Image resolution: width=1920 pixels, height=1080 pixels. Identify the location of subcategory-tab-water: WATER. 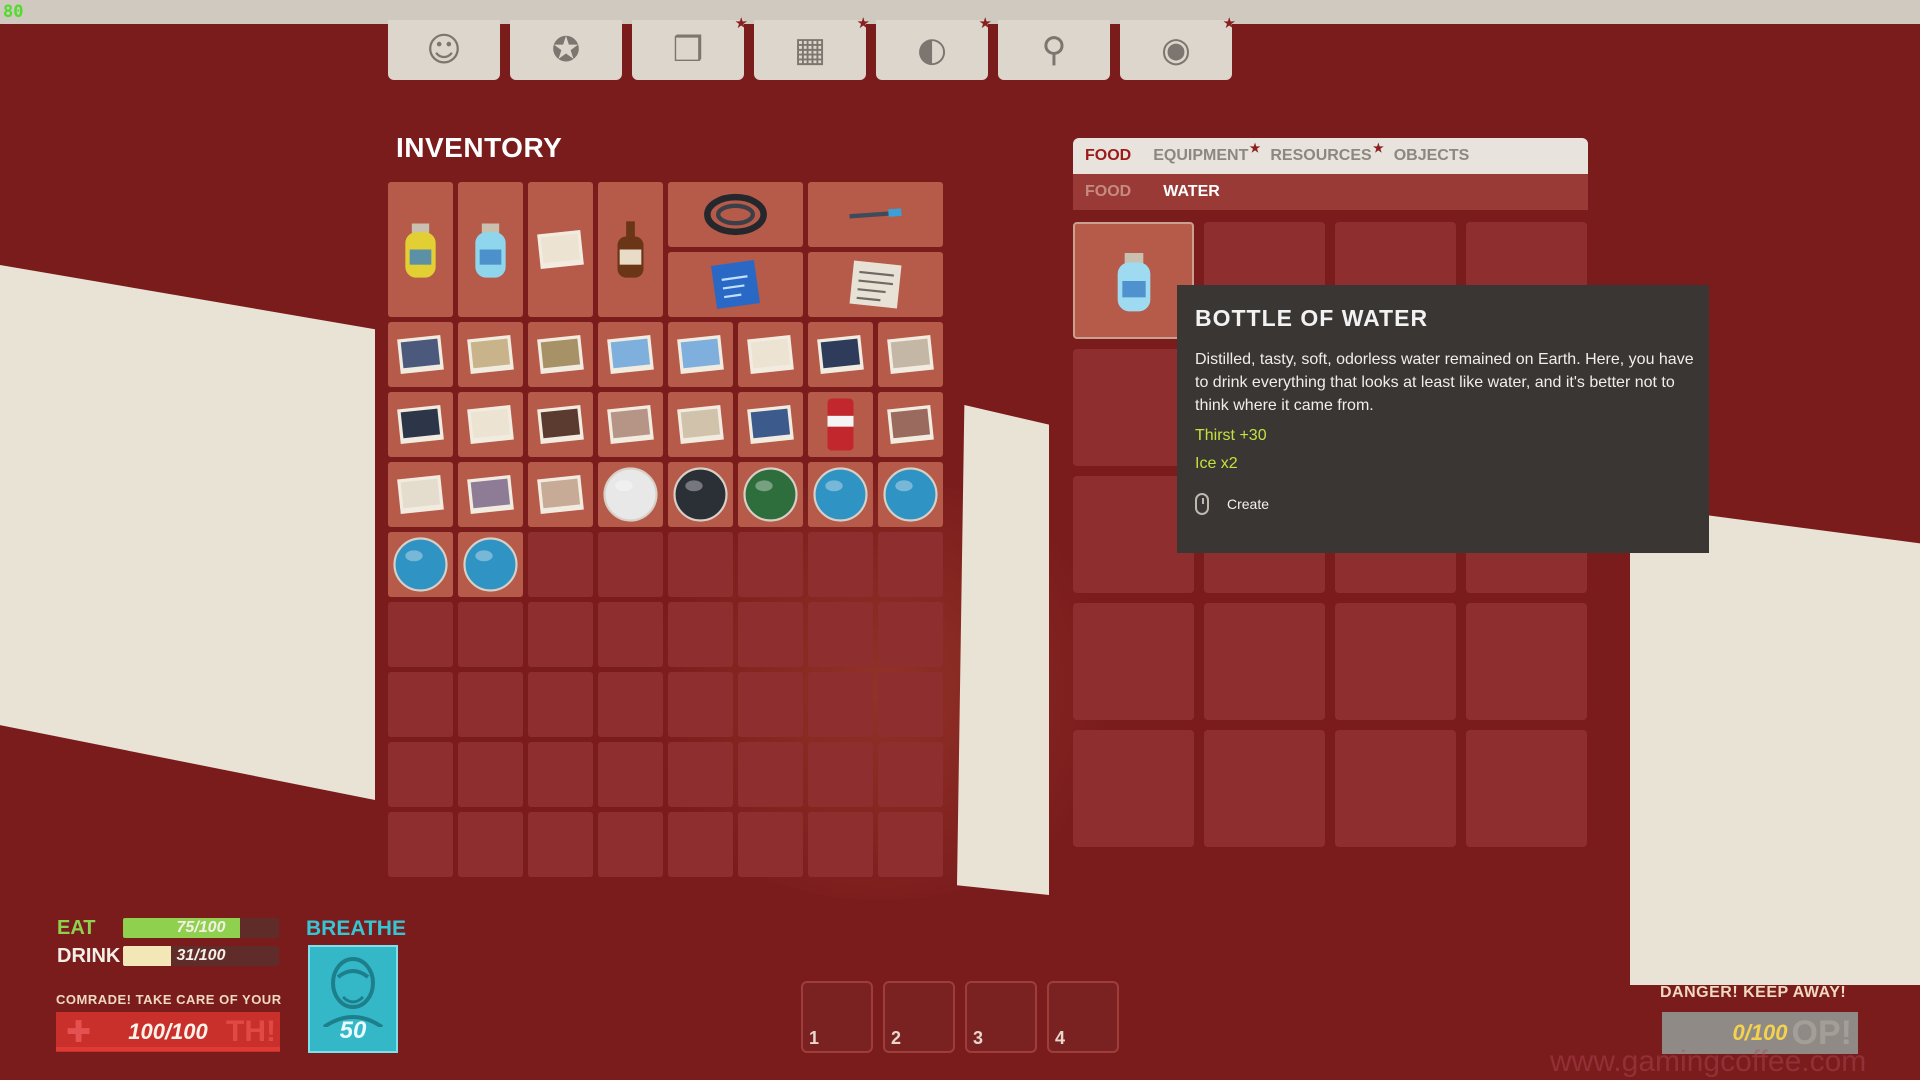
(1191, 192).